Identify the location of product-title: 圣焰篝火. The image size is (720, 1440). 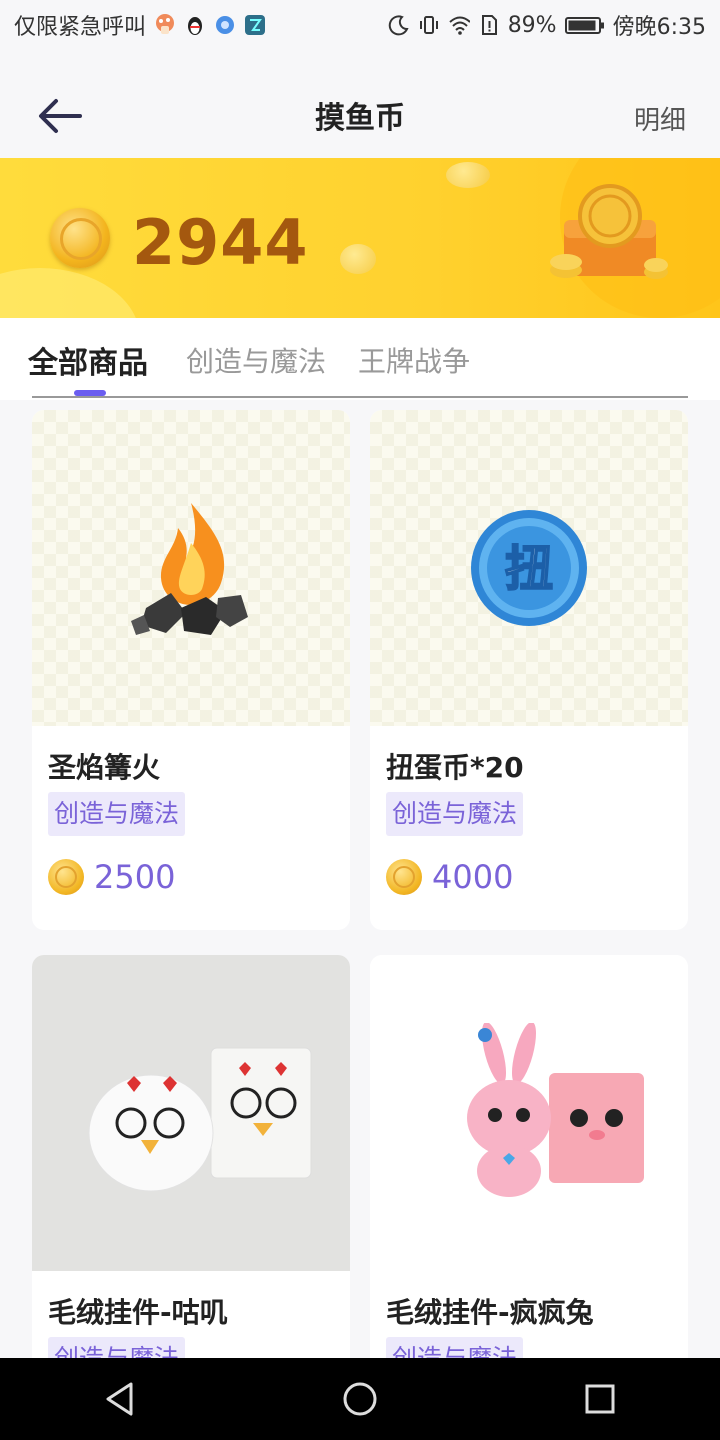
(104, 767).